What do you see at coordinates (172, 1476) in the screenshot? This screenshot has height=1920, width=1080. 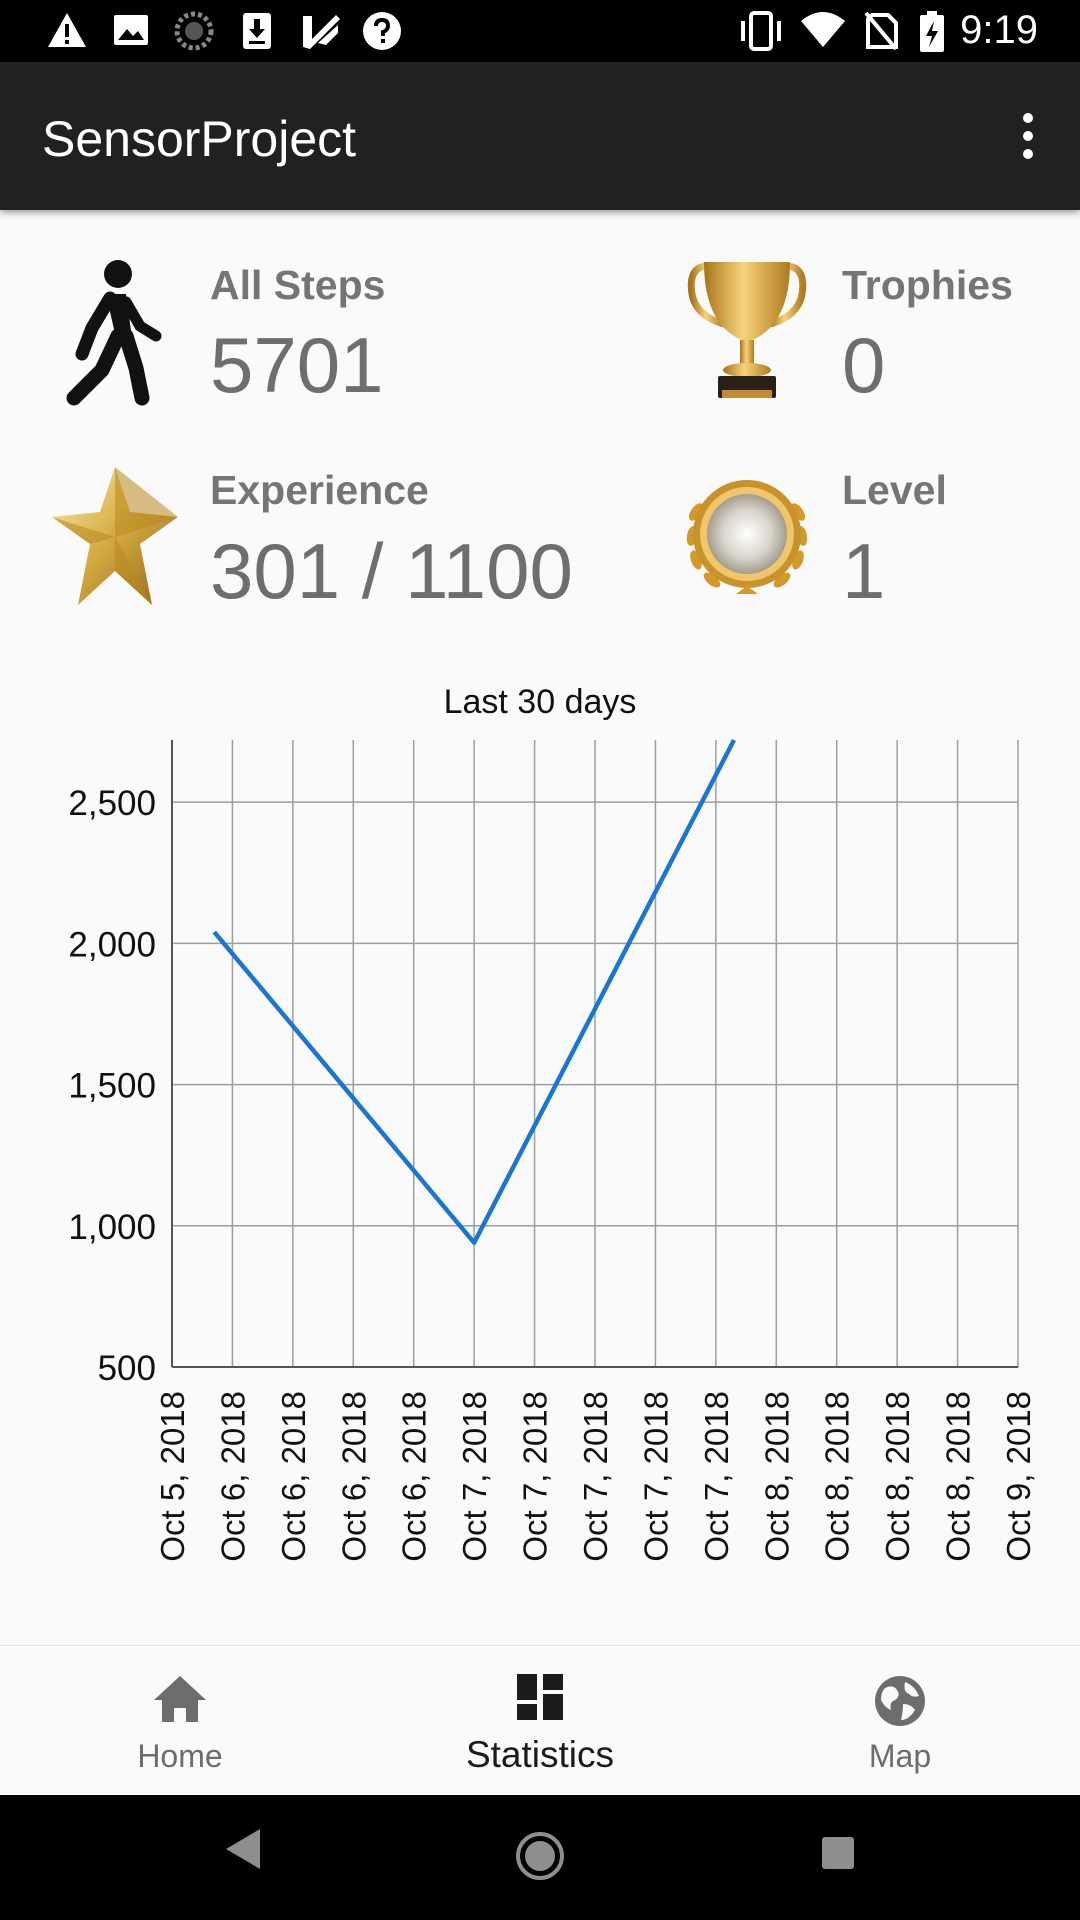 I see `x-tick-label: Oct 5, 2018` at bounding box center [172, 1476].